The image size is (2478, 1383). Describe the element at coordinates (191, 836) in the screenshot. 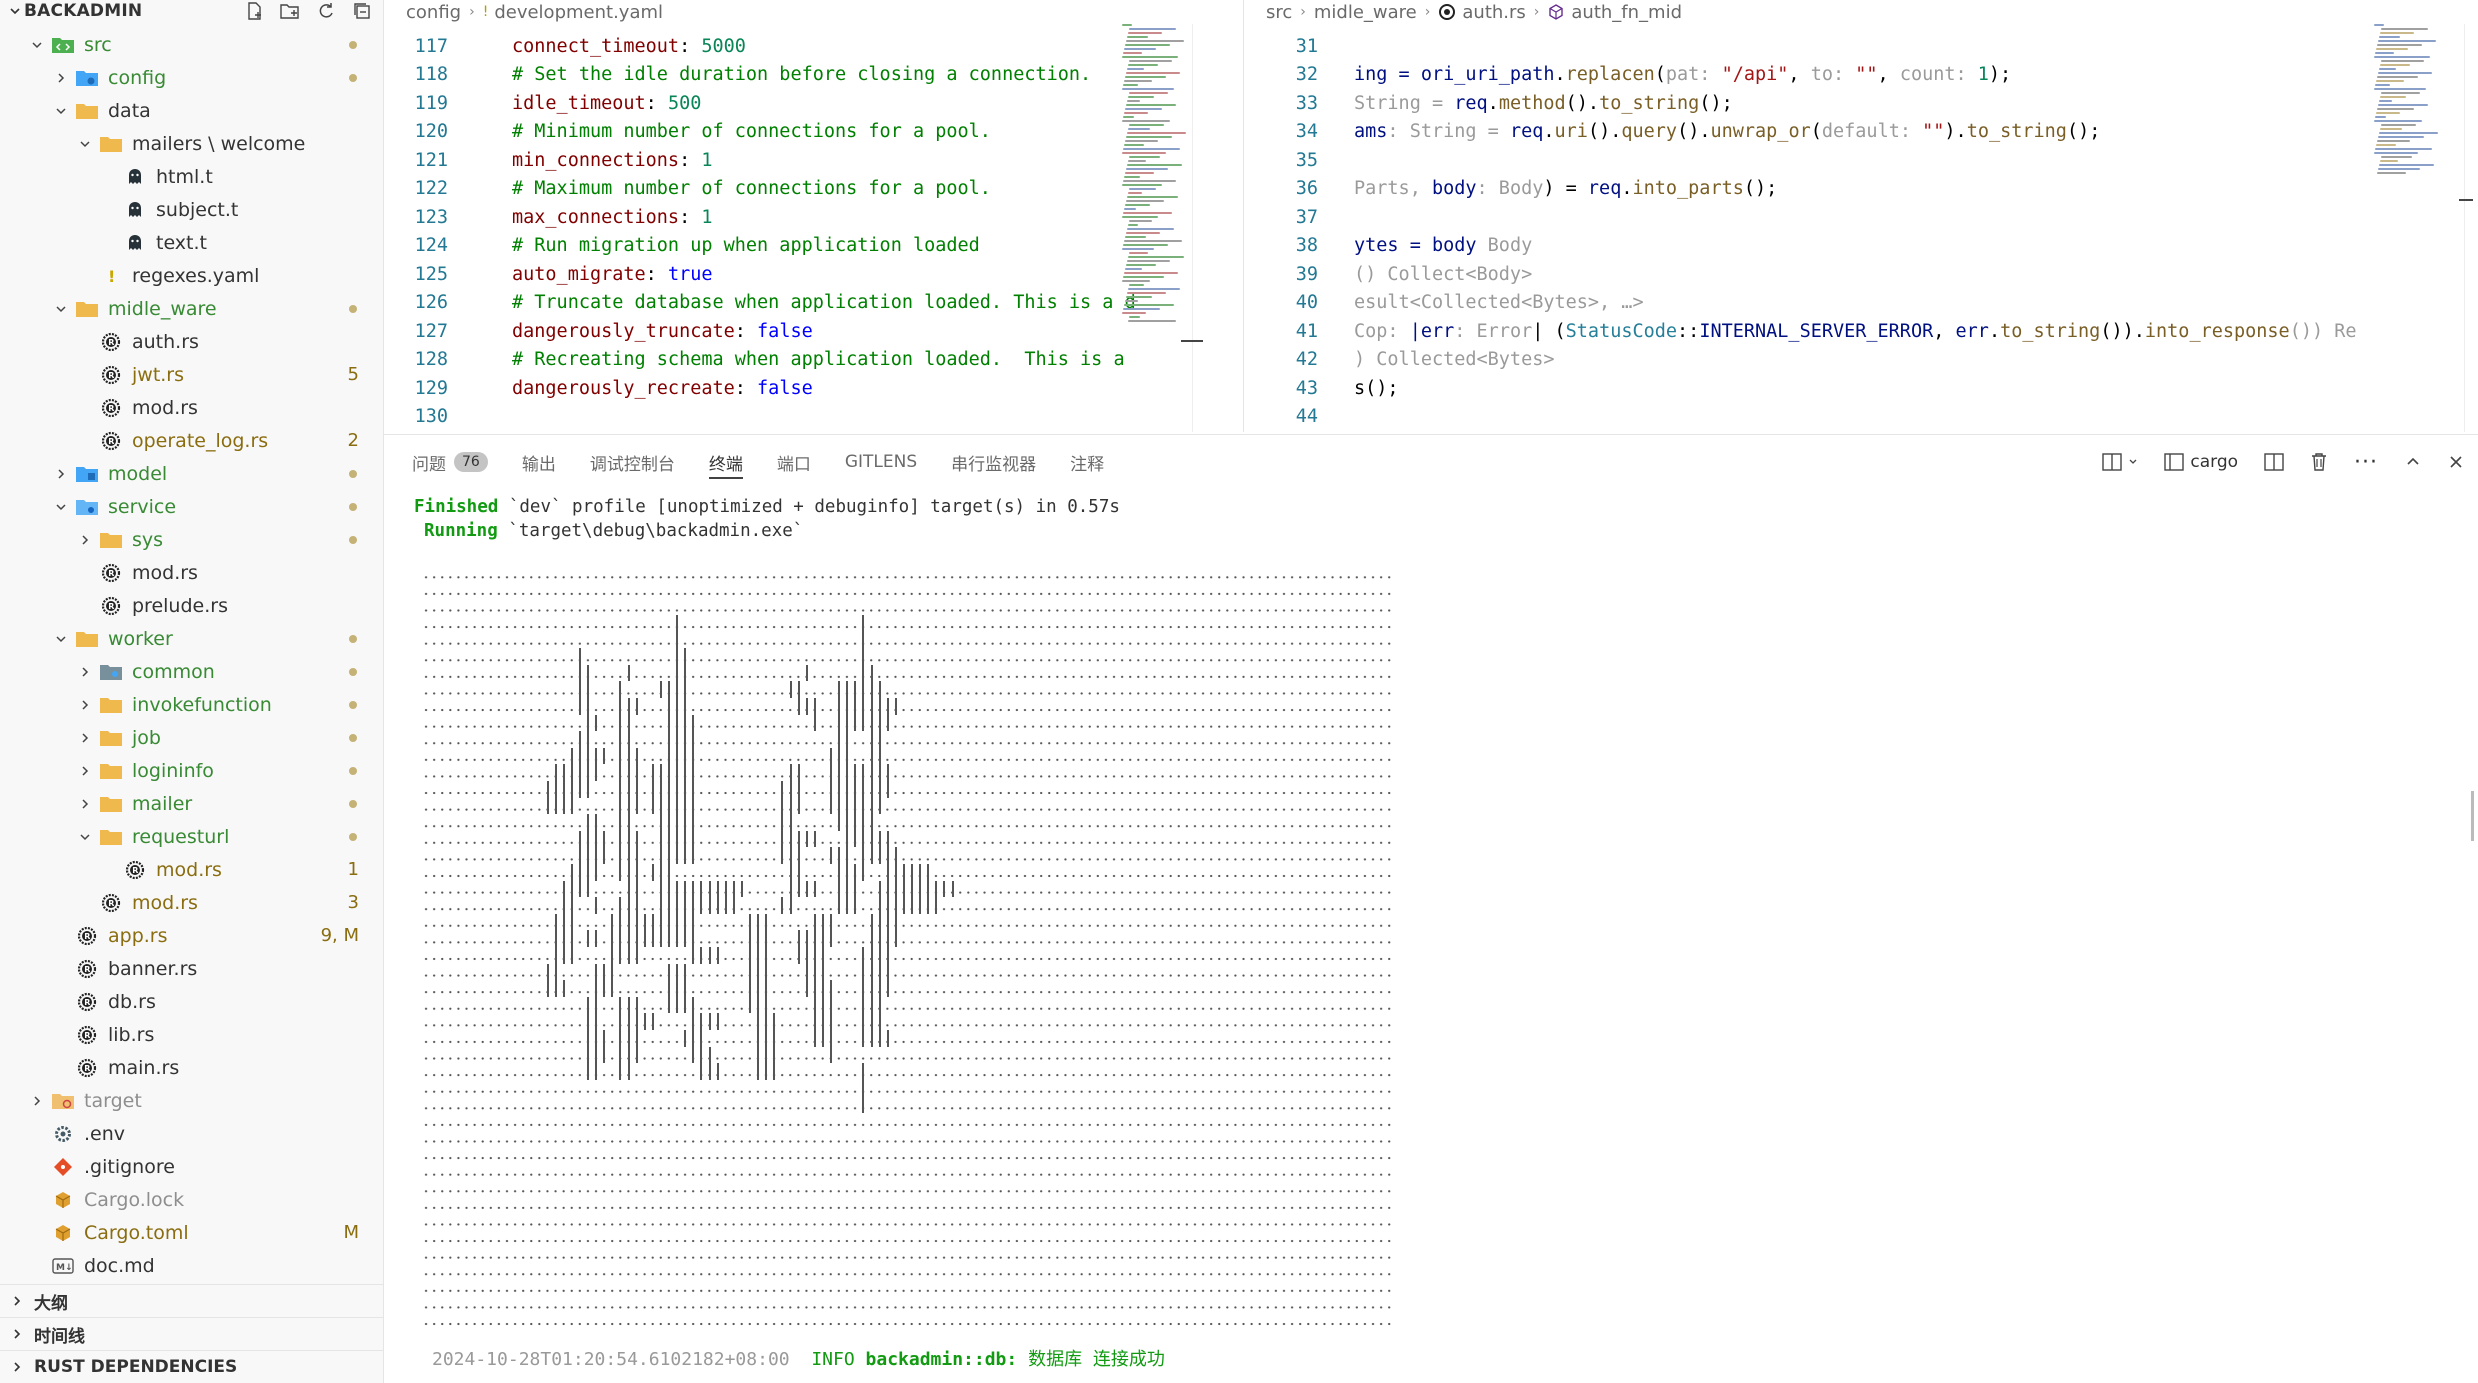

I see `tree-folder-item: requesturl` at that location.